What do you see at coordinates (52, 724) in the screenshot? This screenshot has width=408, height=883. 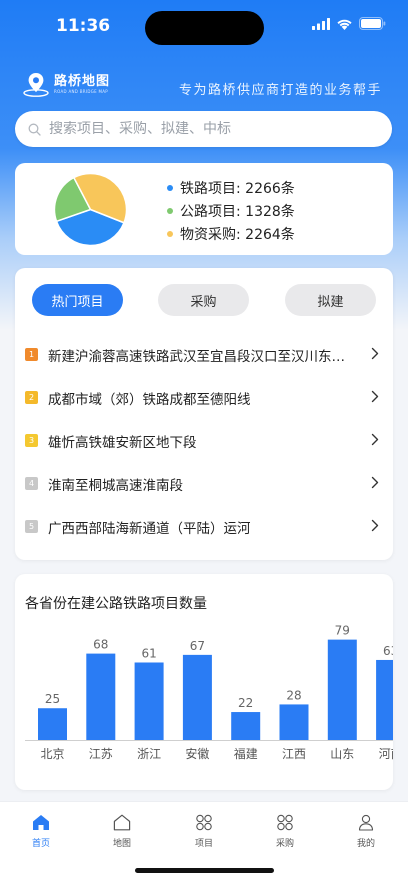 I see `bar-北京` at bounding box center [52, 724].